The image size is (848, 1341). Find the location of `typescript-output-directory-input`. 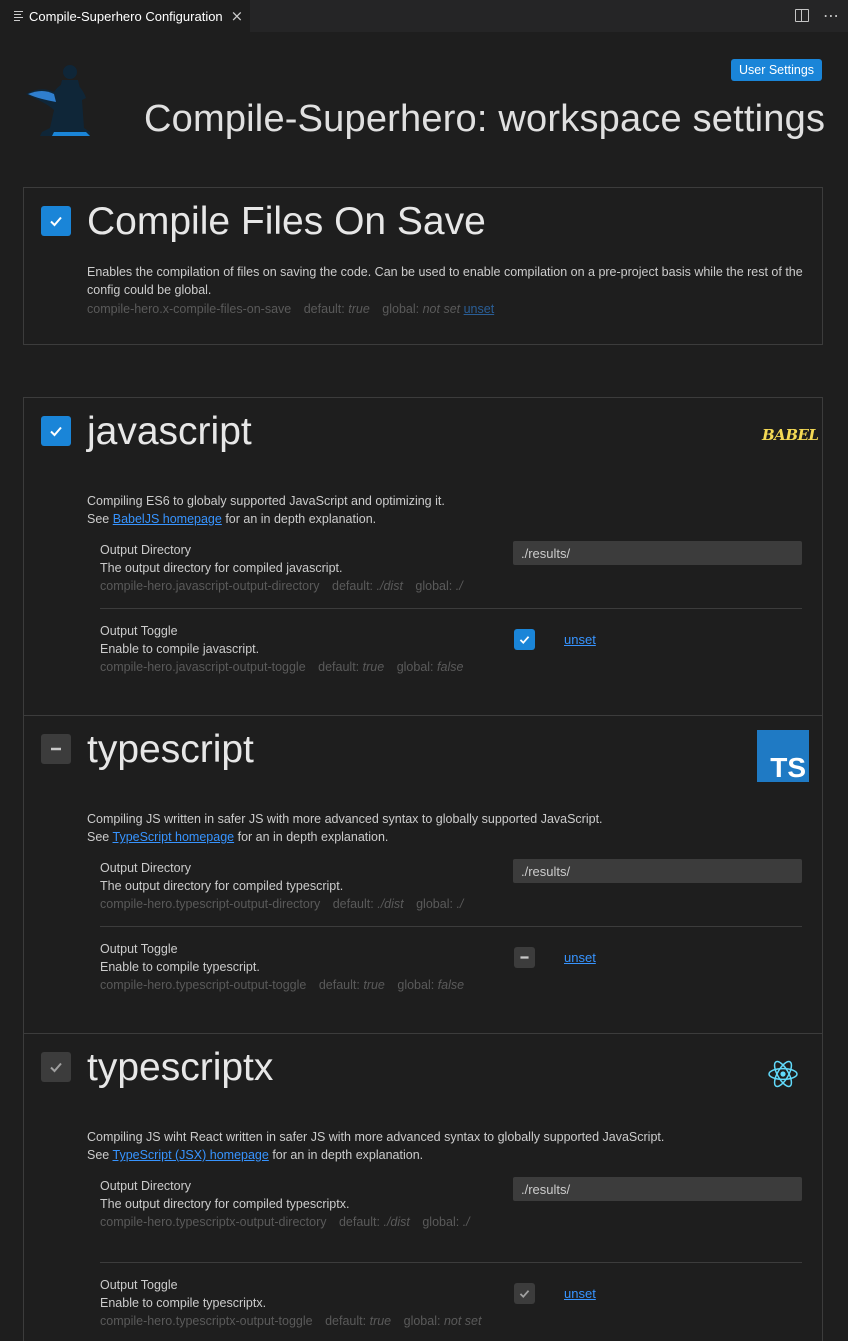

typescript-output-directory-input is located at coordinates (657, 871).